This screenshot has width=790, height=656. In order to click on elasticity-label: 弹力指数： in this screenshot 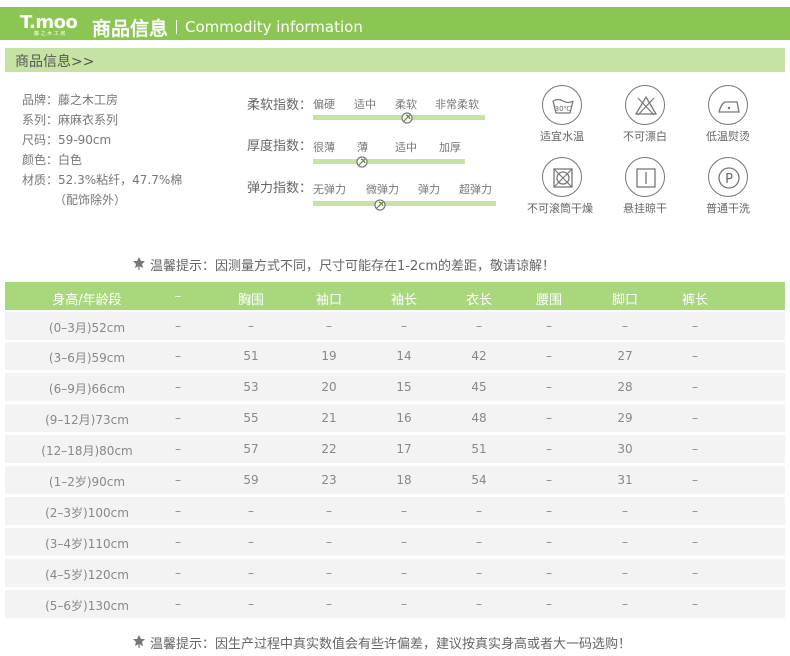, I will do `click(280, 188)`.